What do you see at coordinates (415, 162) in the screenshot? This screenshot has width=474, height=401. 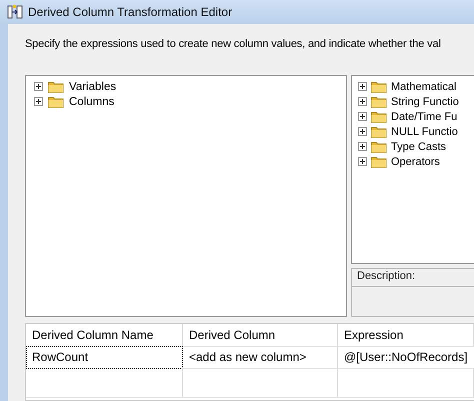 I see `tree-item: Operators` at bounding box center [415, 162].